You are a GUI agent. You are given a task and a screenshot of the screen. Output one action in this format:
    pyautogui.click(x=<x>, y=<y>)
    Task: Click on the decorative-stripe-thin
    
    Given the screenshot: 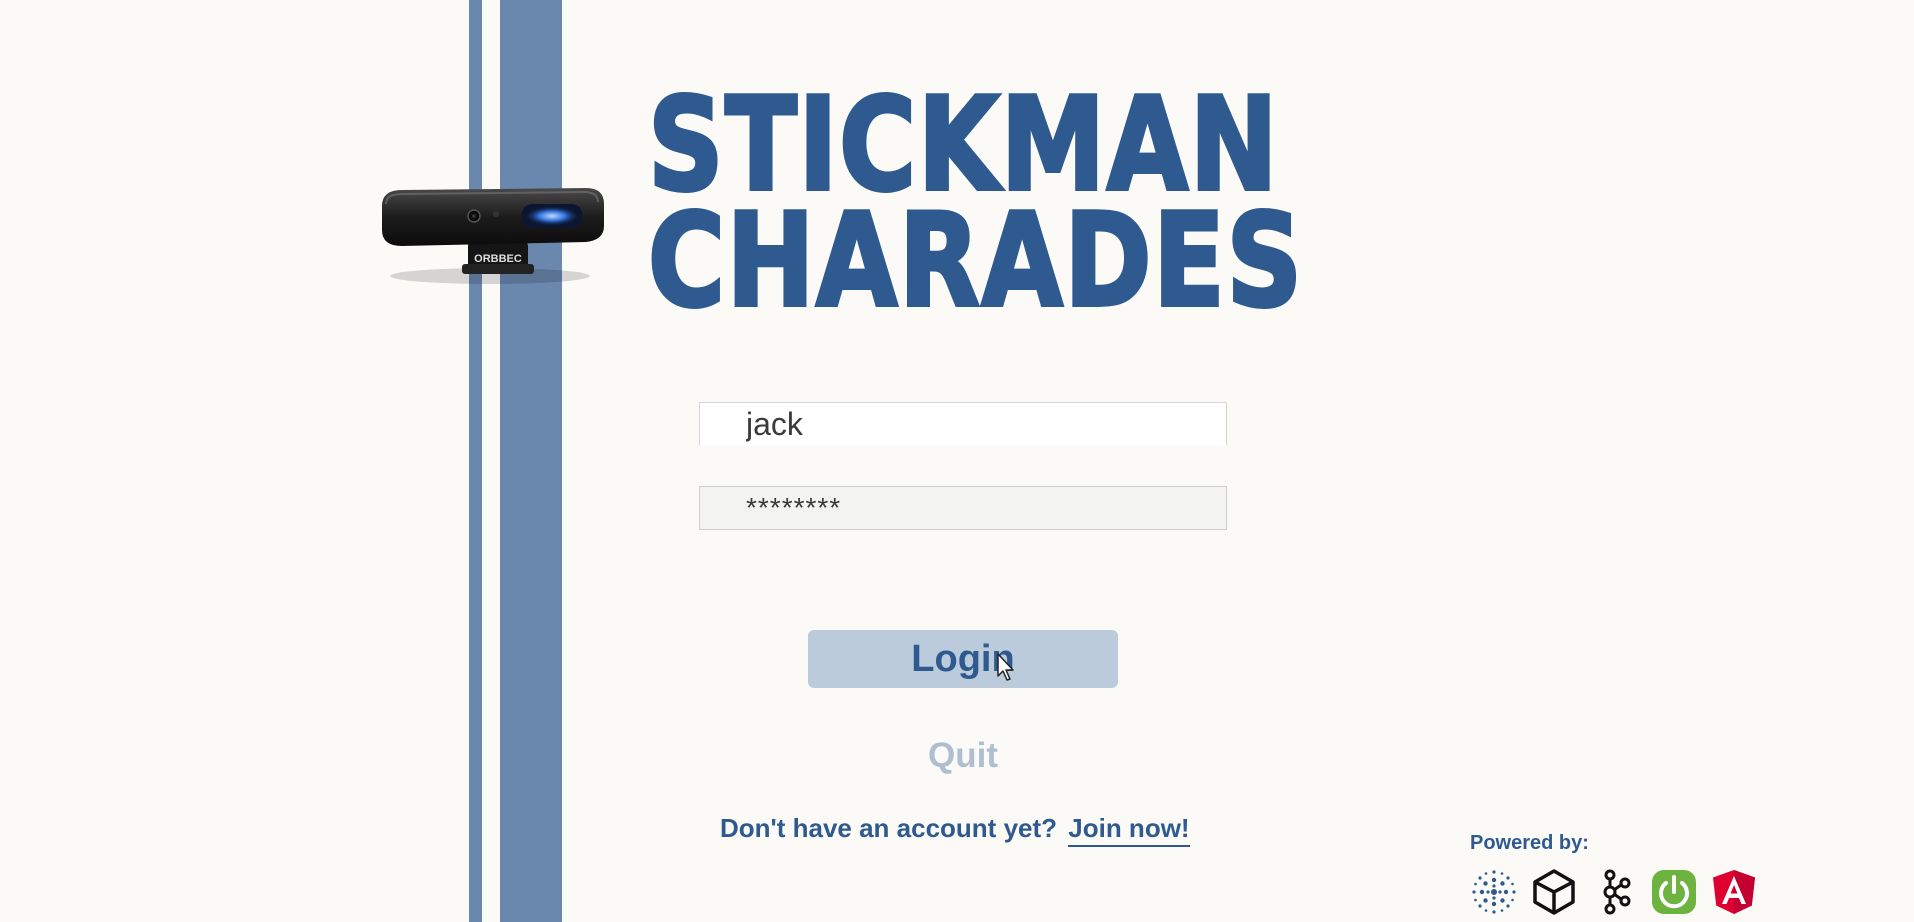 What is the action you would take?
    pyautogui.click(x=475, y=461)
    